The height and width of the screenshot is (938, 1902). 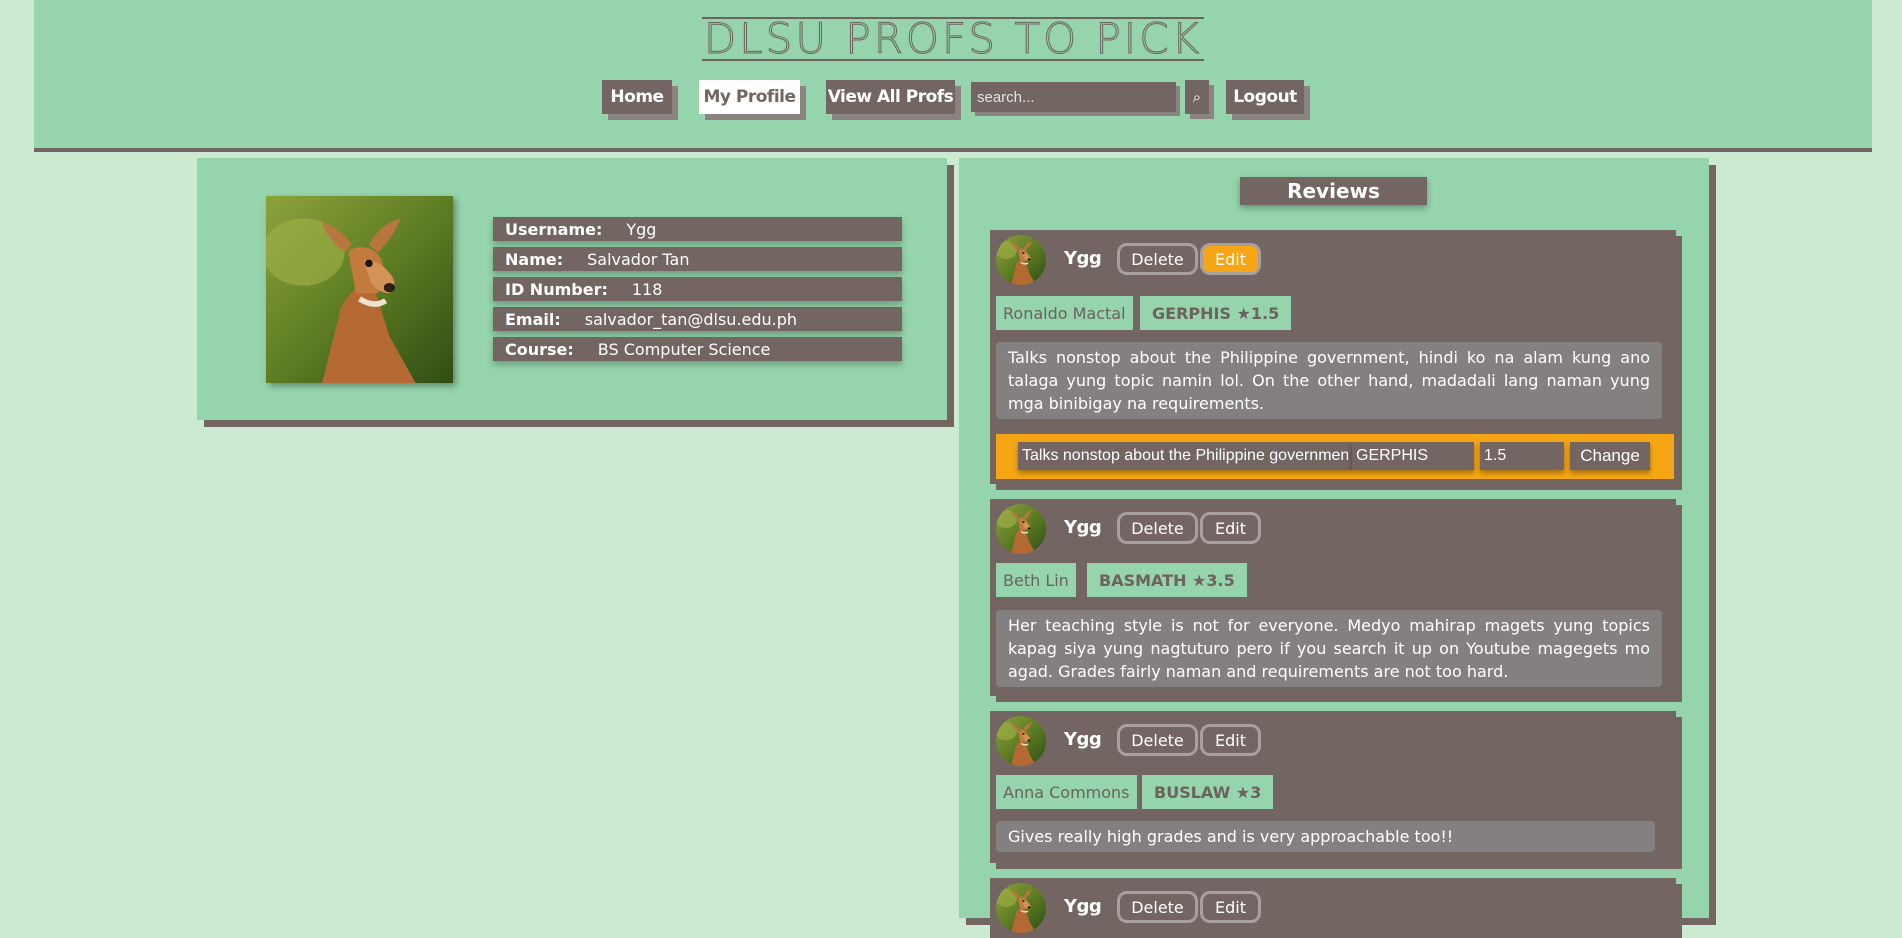 I want to click on search-button: ⌕, so click(x=1197, y=97).